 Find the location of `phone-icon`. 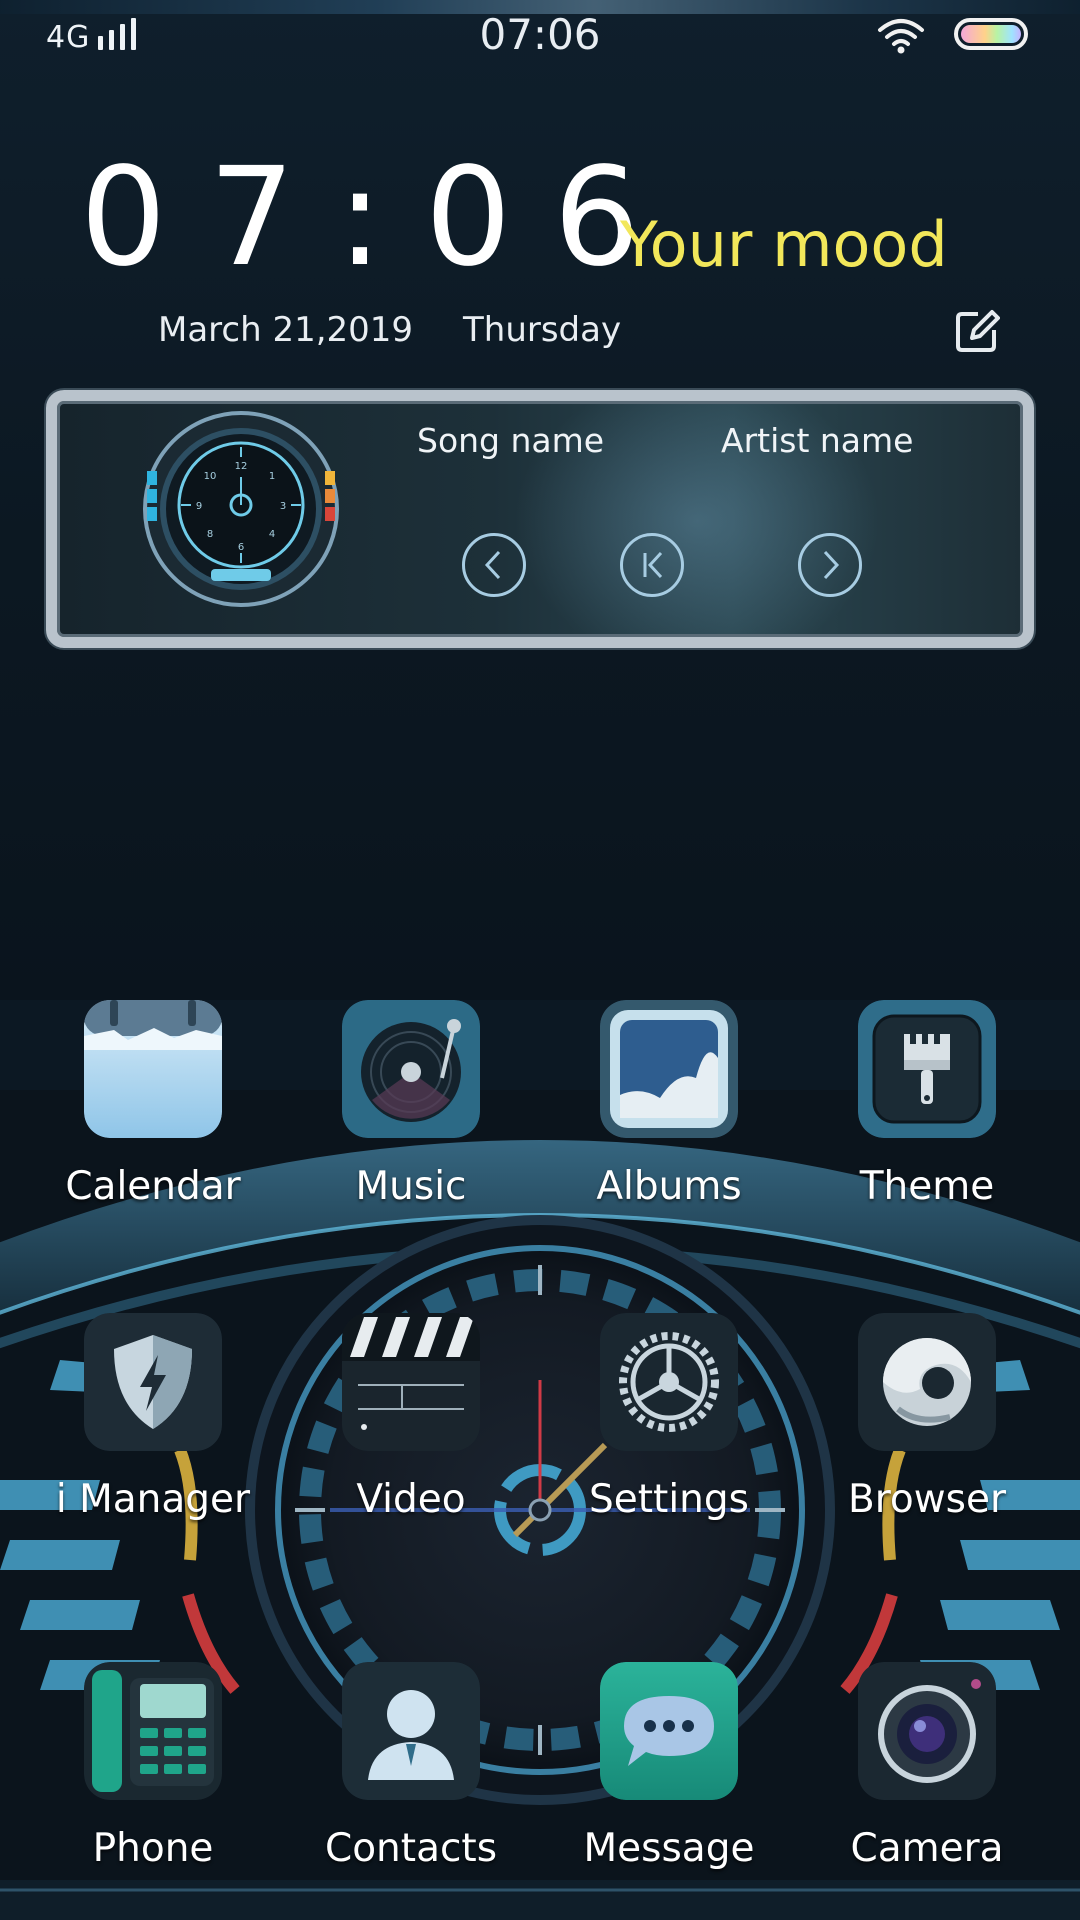

phone-icon is located at coordinates (153, 1731).